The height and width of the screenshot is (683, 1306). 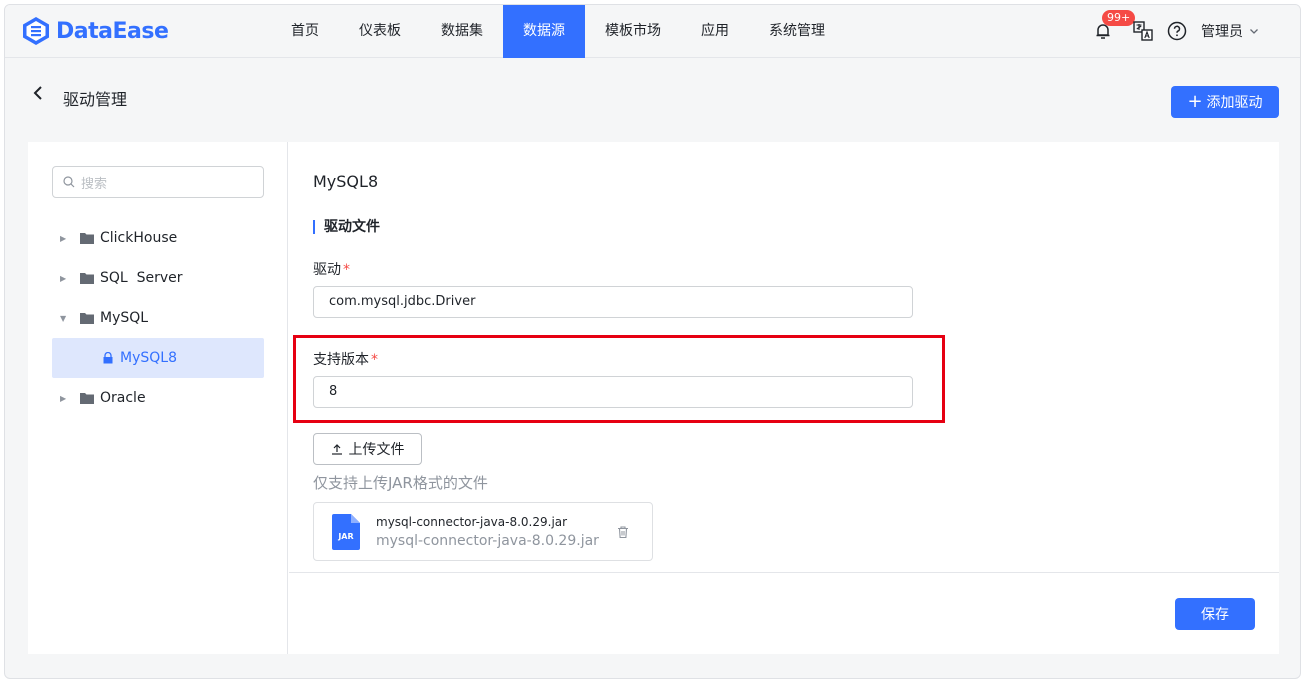 I want to click on jar-file-icon: JAR, so click(x=346, y=532).